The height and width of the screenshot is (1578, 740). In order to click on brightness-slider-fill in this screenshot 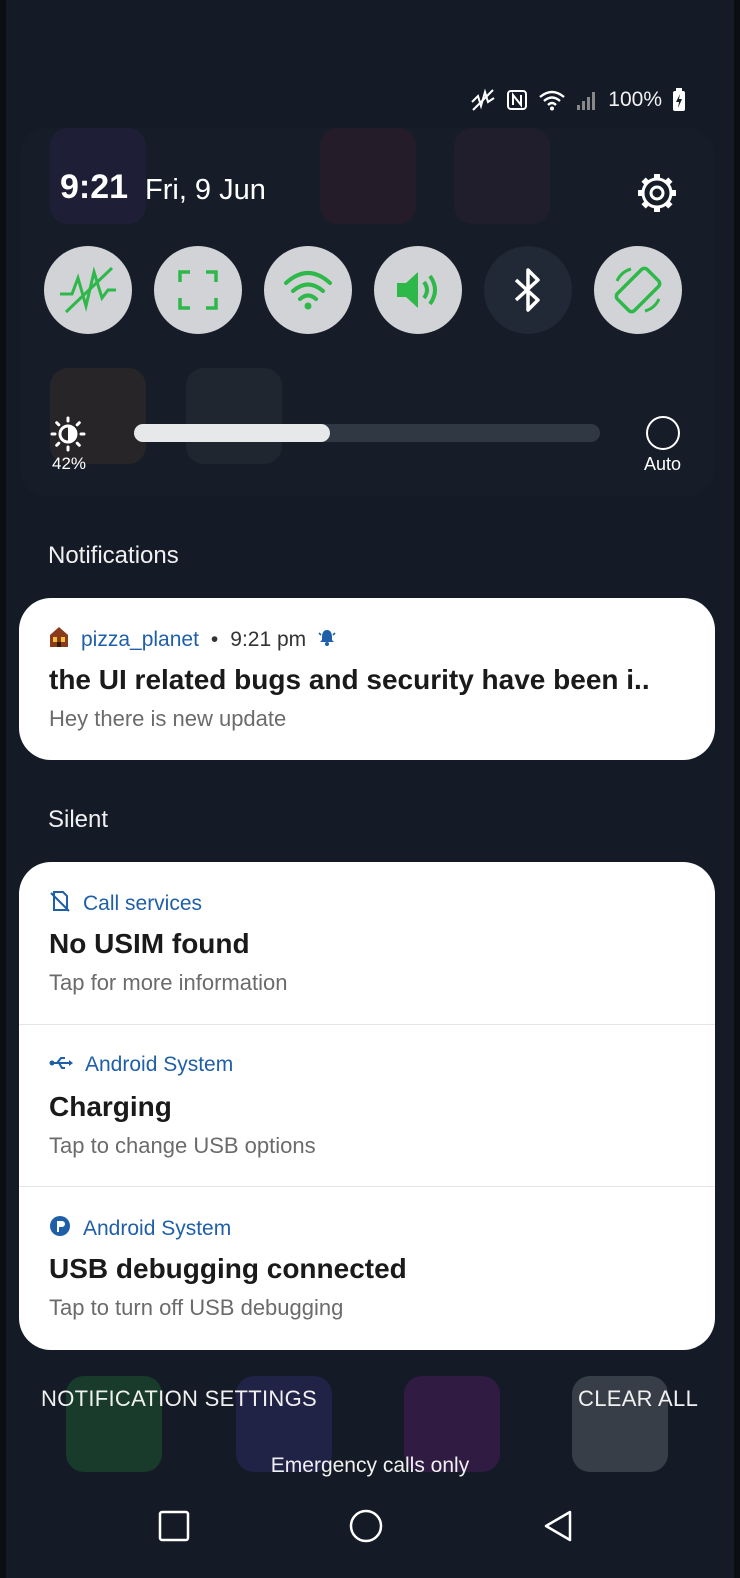, I will do `click(232, 433)`.